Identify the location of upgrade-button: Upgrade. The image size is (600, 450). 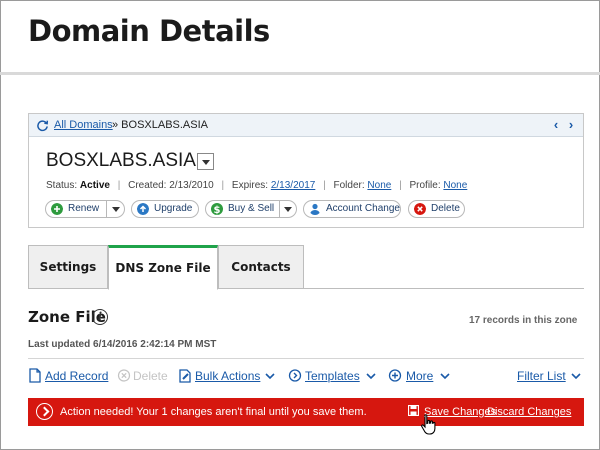
(165, 209).